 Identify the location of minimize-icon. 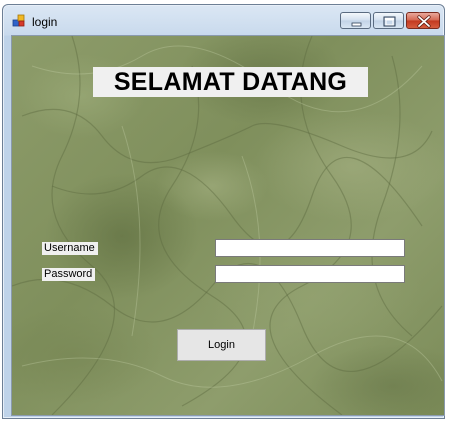
(356, 24).